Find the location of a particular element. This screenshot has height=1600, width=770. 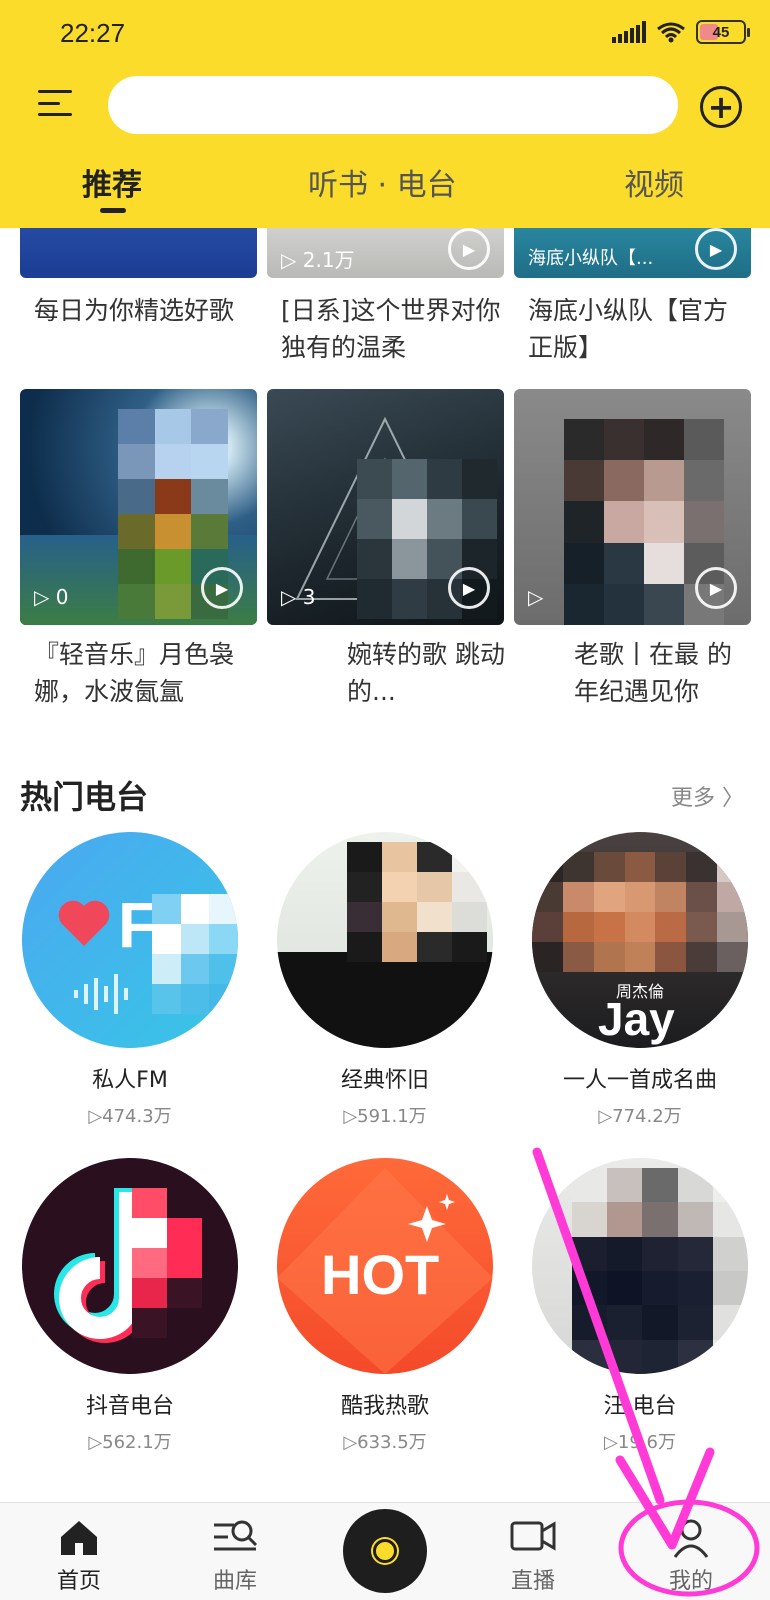

playlist-title: 每日为你精选好歌 is located at coordinates (134, 310).